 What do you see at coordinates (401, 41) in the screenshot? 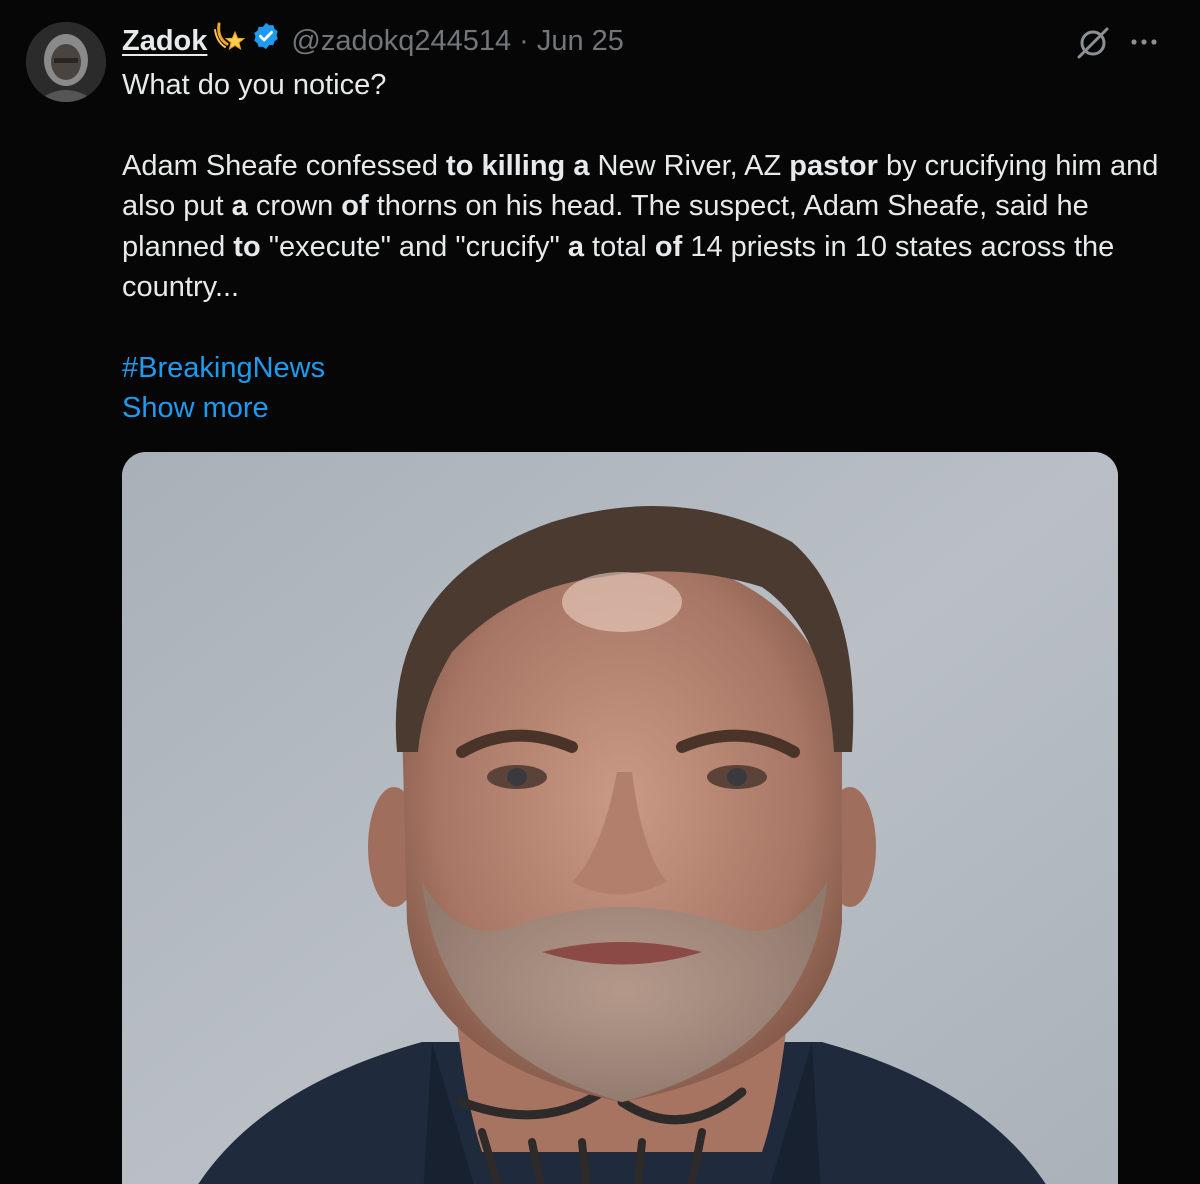
I see `author-handle: @zadokq244514` at bounding box center [401, 41].